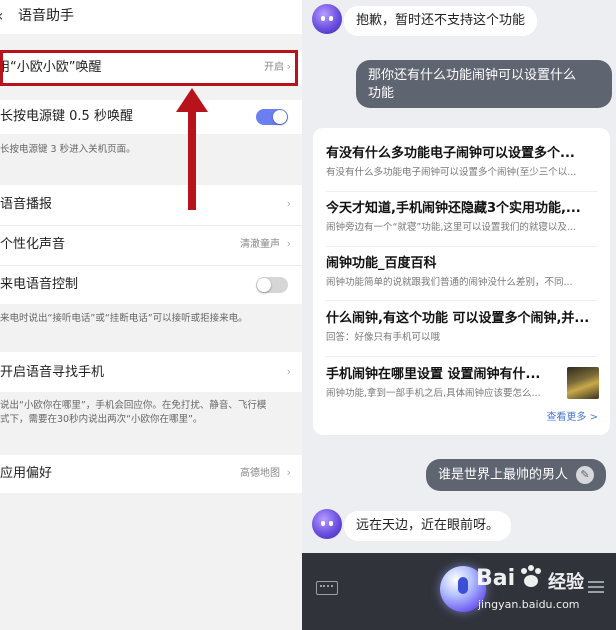 This screenshot has height=630, width=616. Describe the element at coordinates (462, 327) in the screenshot. I see `search-result: 什么闹钟,有这个功能 可以设置多个闹钟,并... 回答：好像只有手机可以哦` at that location.